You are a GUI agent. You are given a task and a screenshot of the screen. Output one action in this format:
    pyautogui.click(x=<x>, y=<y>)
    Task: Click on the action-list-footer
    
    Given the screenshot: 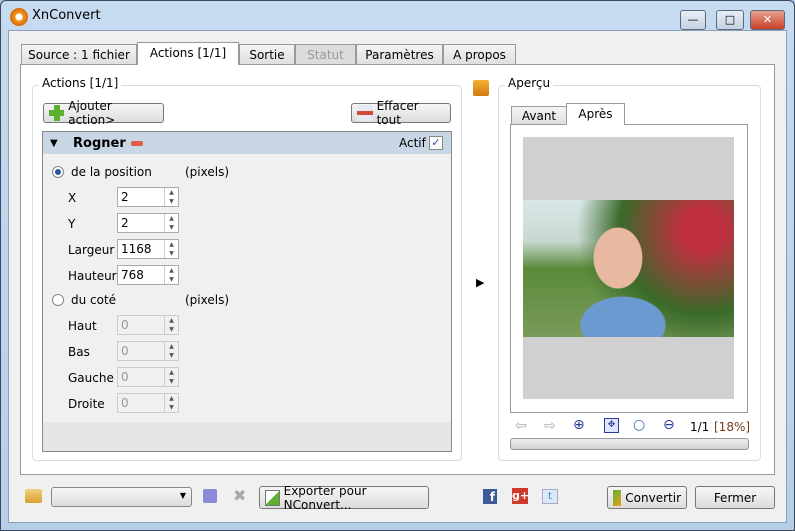 What is the action you would take?
    pyautogui.click(x=247, y=436)
    